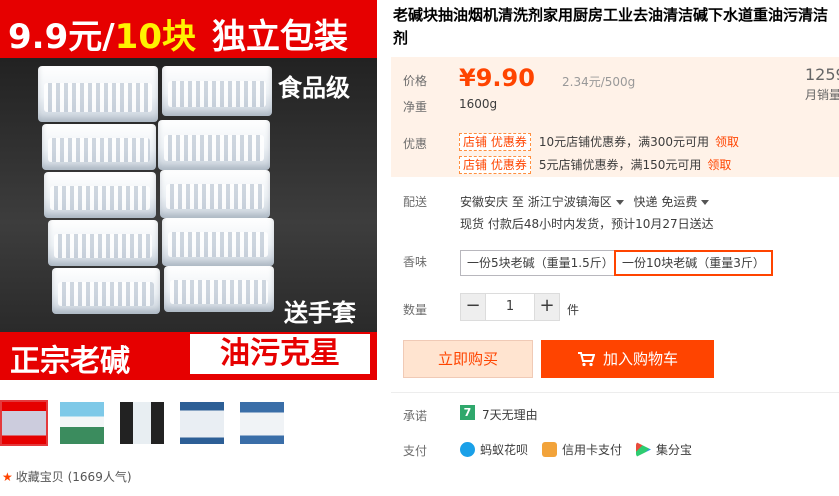 This screenshot has width=839, height=496. What do you see at coordinates (467, 449) in the screenshot?
I see `huabei-icon` at bounding box center [467, 449].